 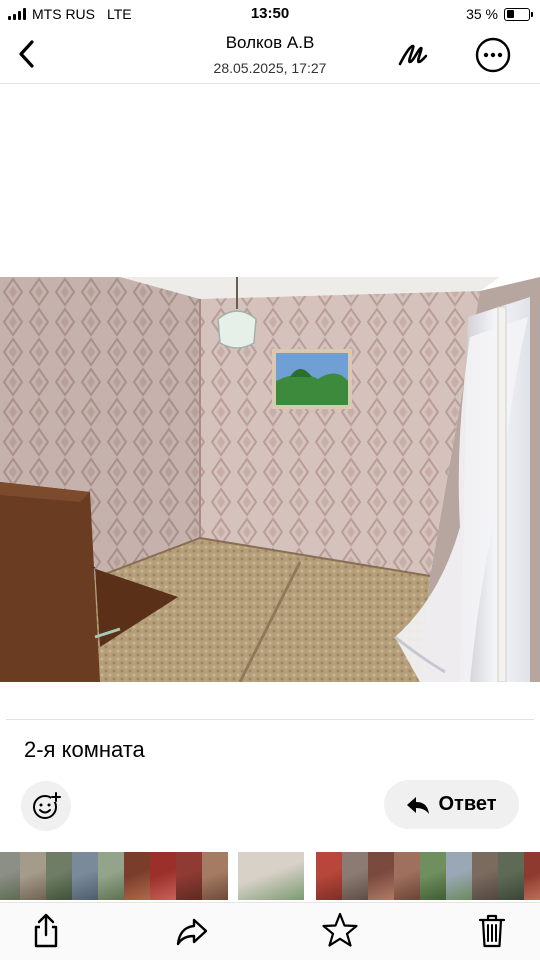 I want to click on message-date: 28.05.2025, 17:27, so click(x=270, y=68).